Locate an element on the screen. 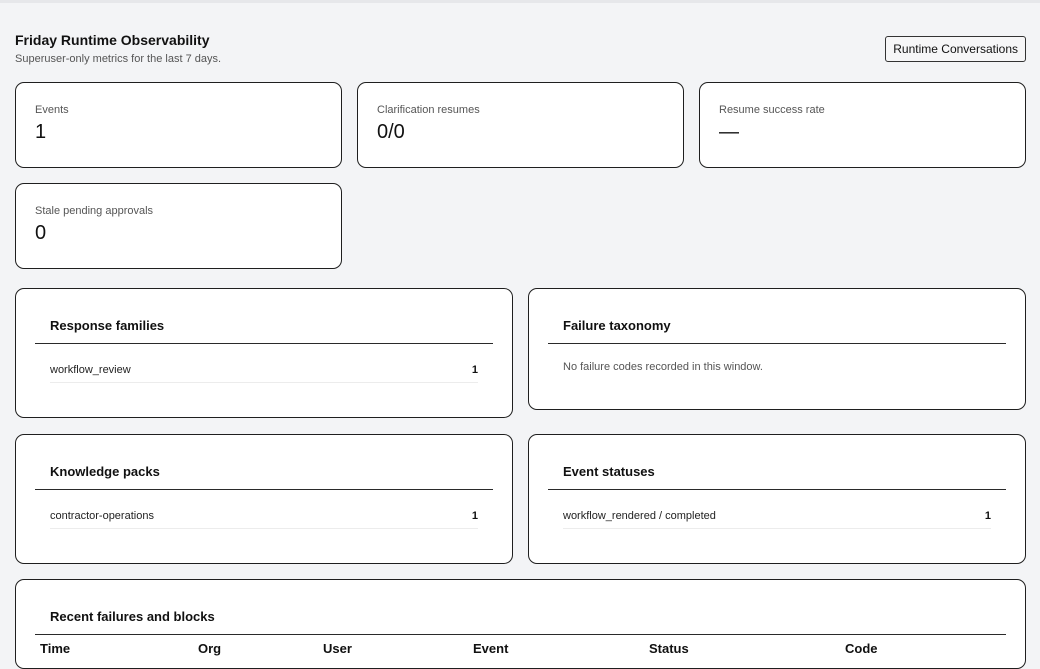  metric-card-events: Events 1 is located at coordinates (178, 125).